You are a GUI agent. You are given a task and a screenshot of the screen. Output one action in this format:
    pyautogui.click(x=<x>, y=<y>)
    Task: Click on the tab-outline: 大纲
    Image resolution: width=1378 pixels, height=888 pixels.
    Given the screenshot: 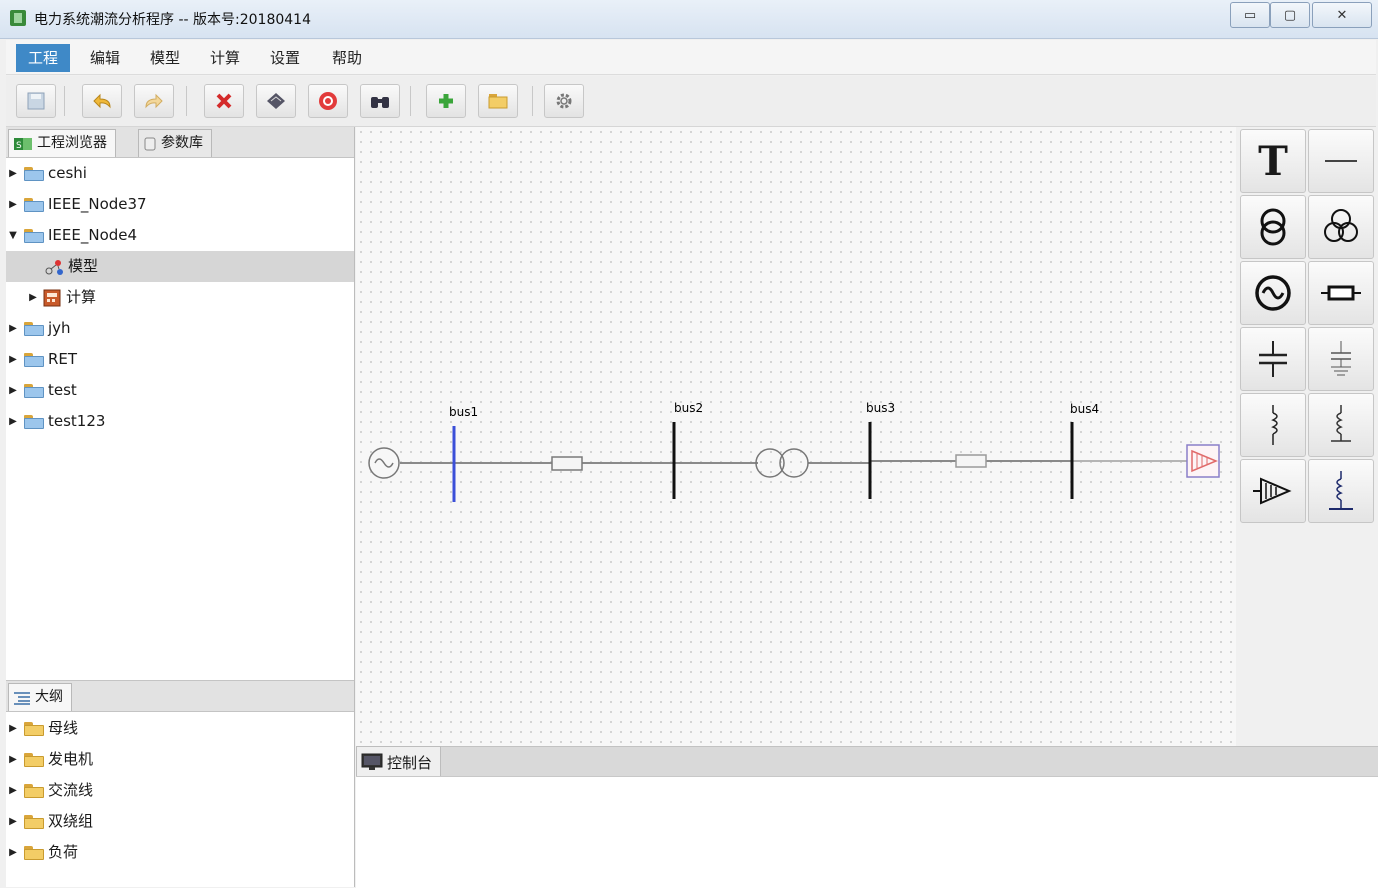 What is the action you would take?
    pyautogui.click(x=40, y=697)
    